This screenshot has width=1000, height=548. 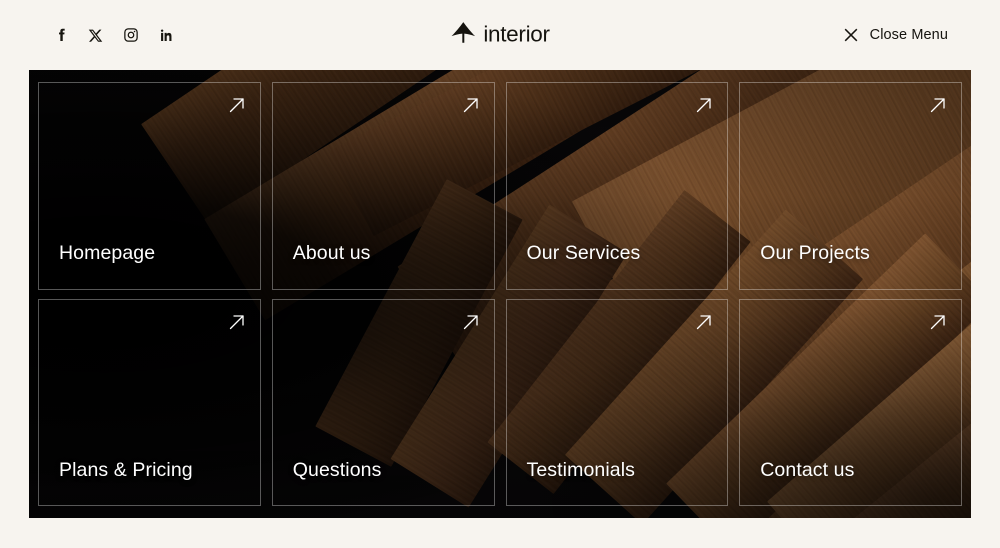 What do you see at coordinates (149, 186) in the screenshot?
I see `menu-item-homepage: Homepage` at bounding box center [149, 186].